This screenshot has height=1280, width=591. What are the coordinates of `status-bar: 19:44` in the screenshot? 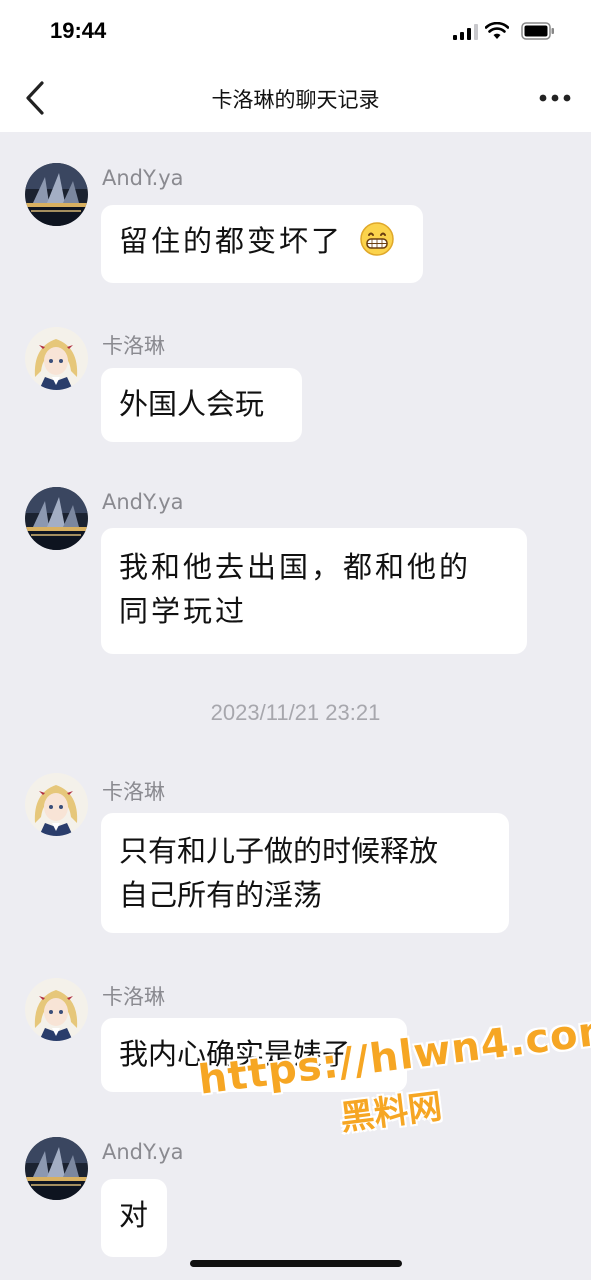 It's located at (295, 32).